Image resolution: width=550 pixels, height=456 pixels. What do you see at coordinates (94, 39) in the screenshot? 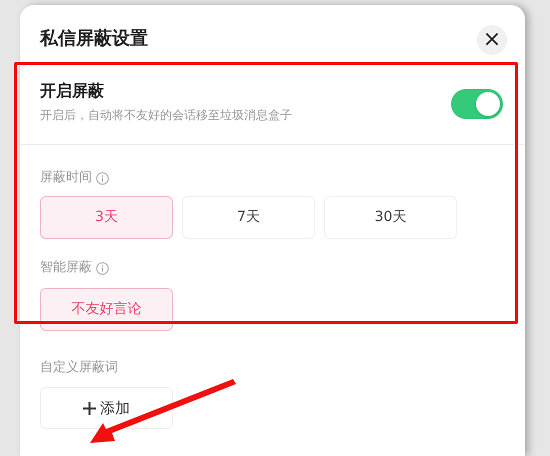
I see `dialog-title: 私信屏蔽设置` at bounding box center [94, 39].